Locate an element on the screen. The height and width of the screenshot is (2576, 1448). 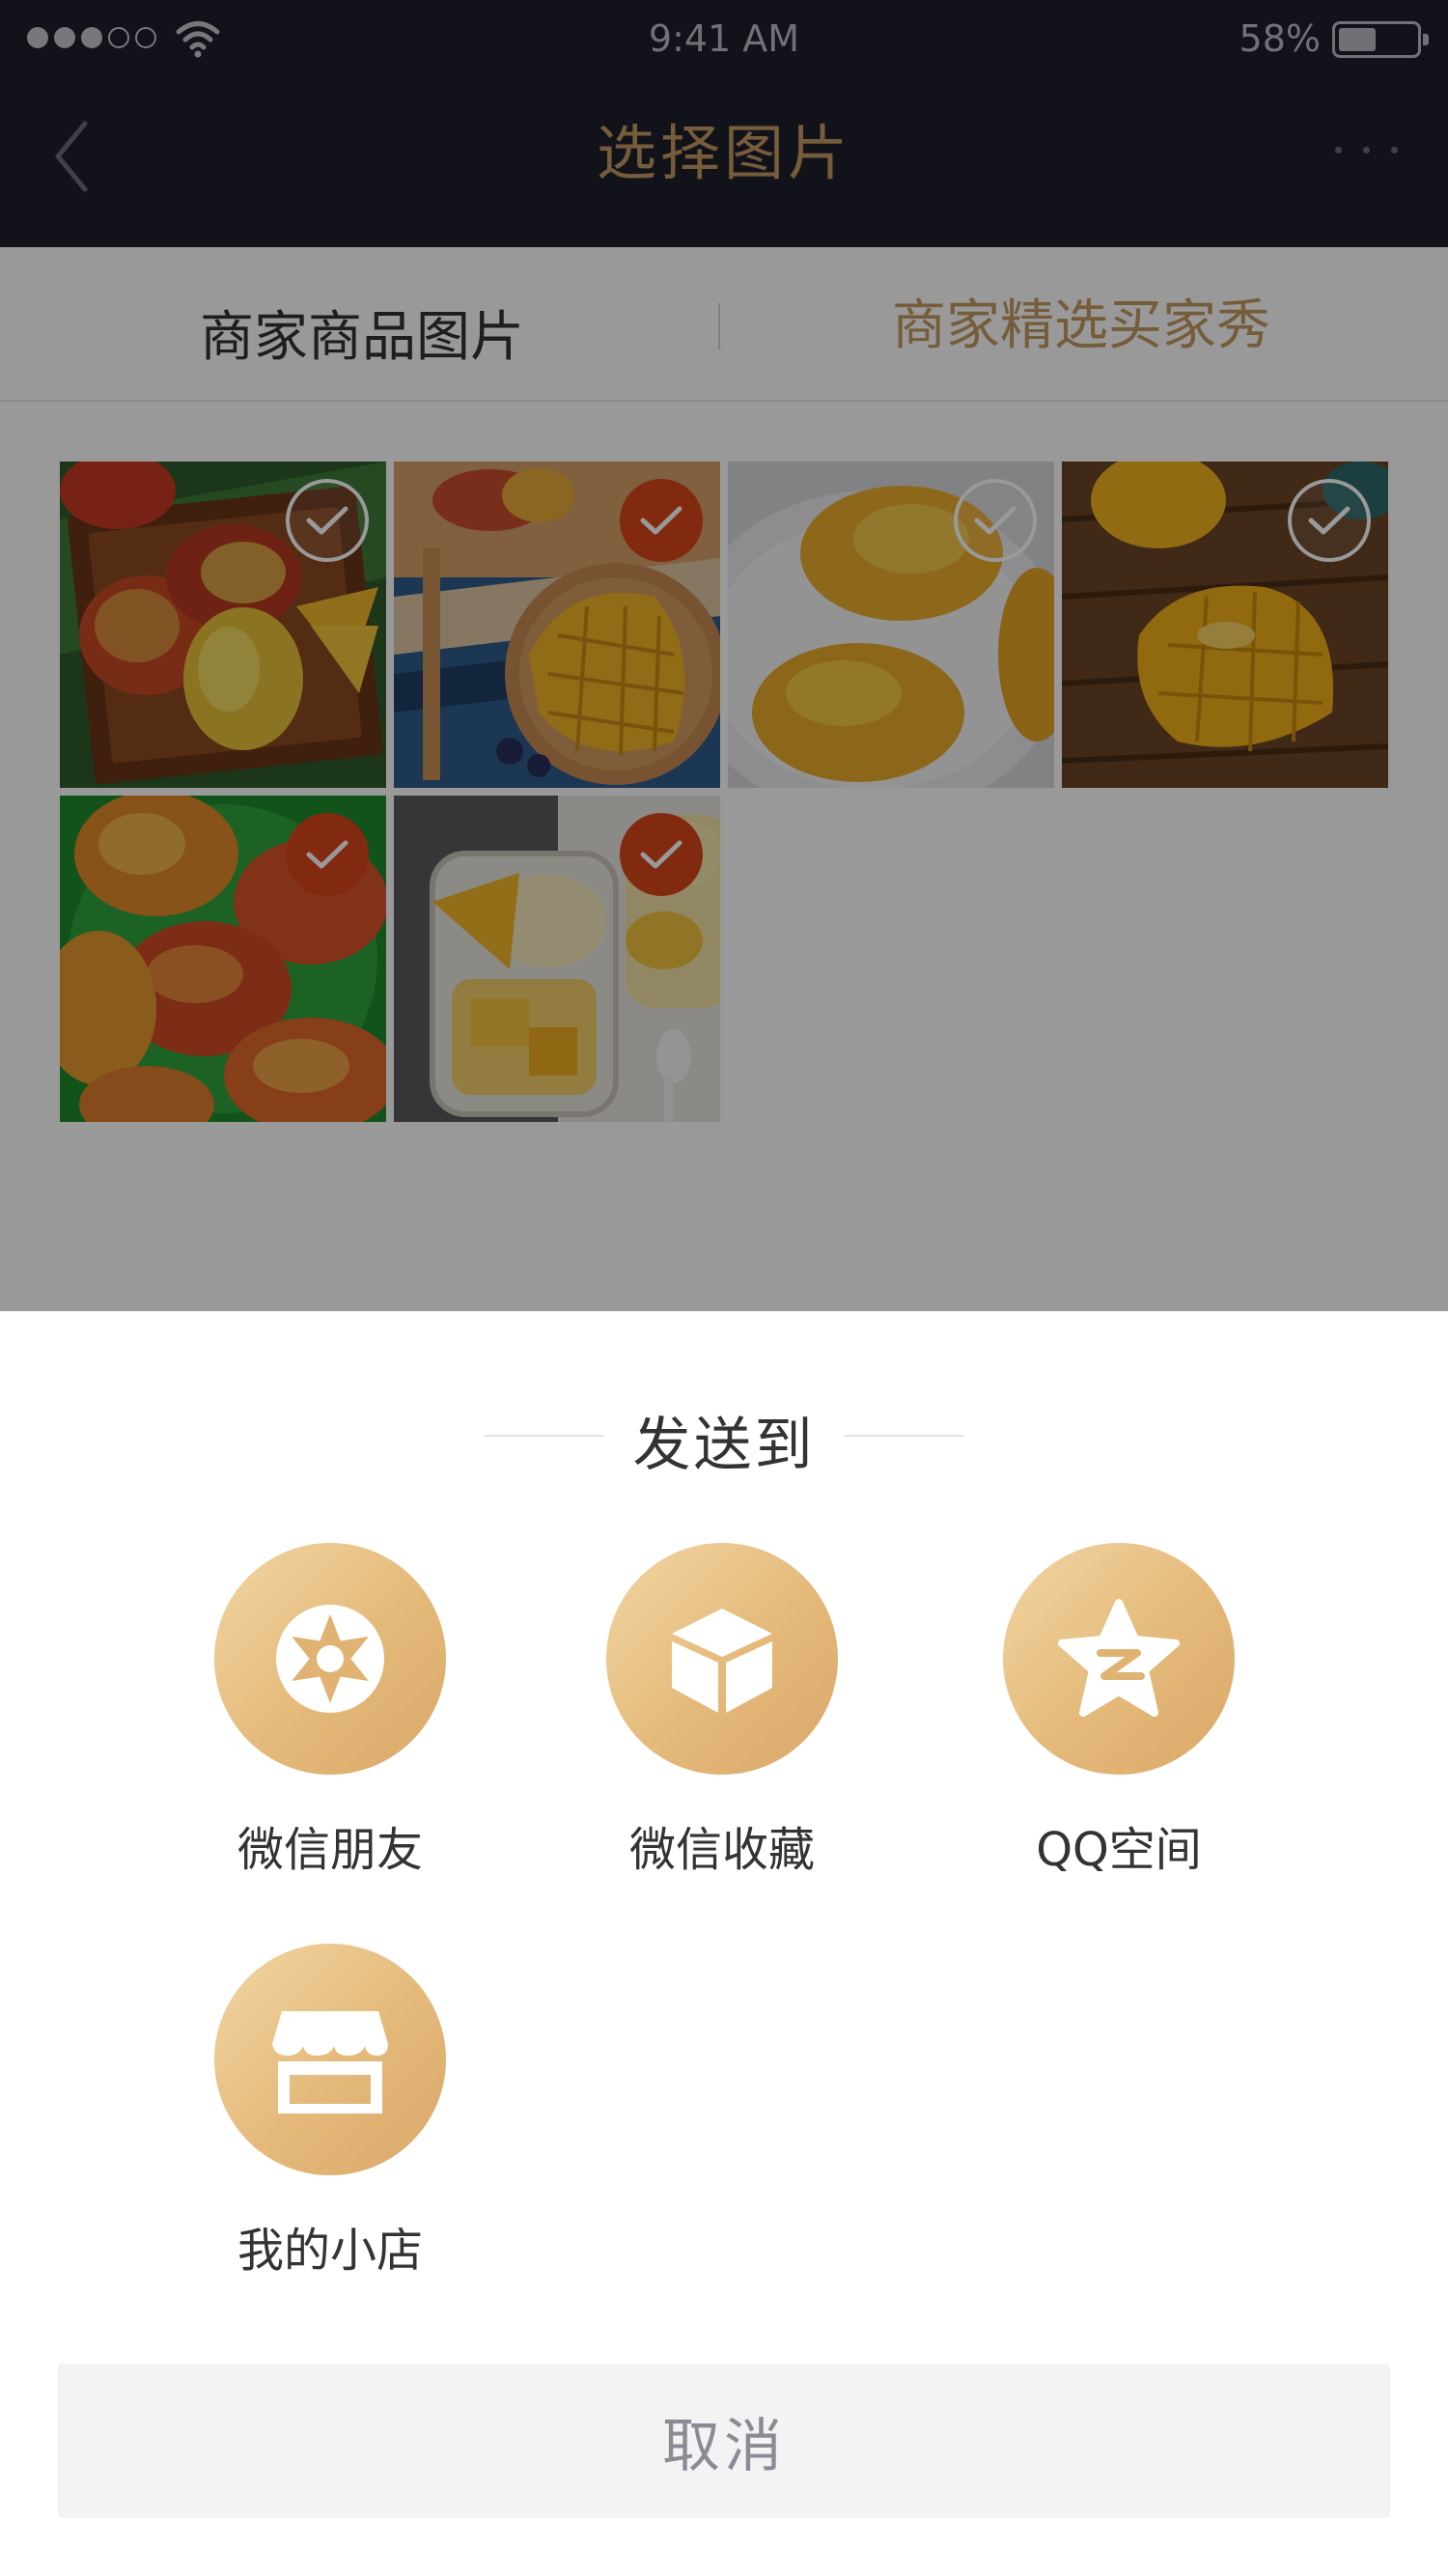
share-wechat-favorites: 微信收藏 is located at coordinates (723, 1711).